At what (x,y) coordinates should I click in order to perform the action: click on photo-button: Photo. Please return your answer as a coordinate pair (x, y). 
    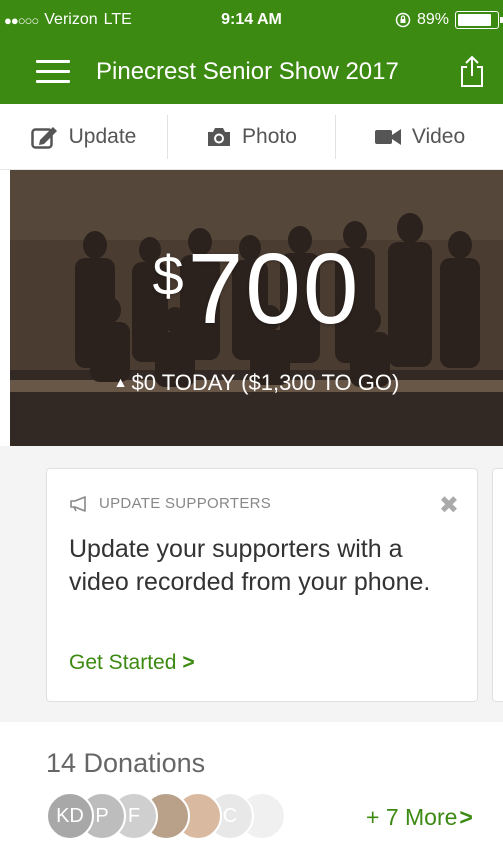
    Looking at the image, I should click on (251, 136).